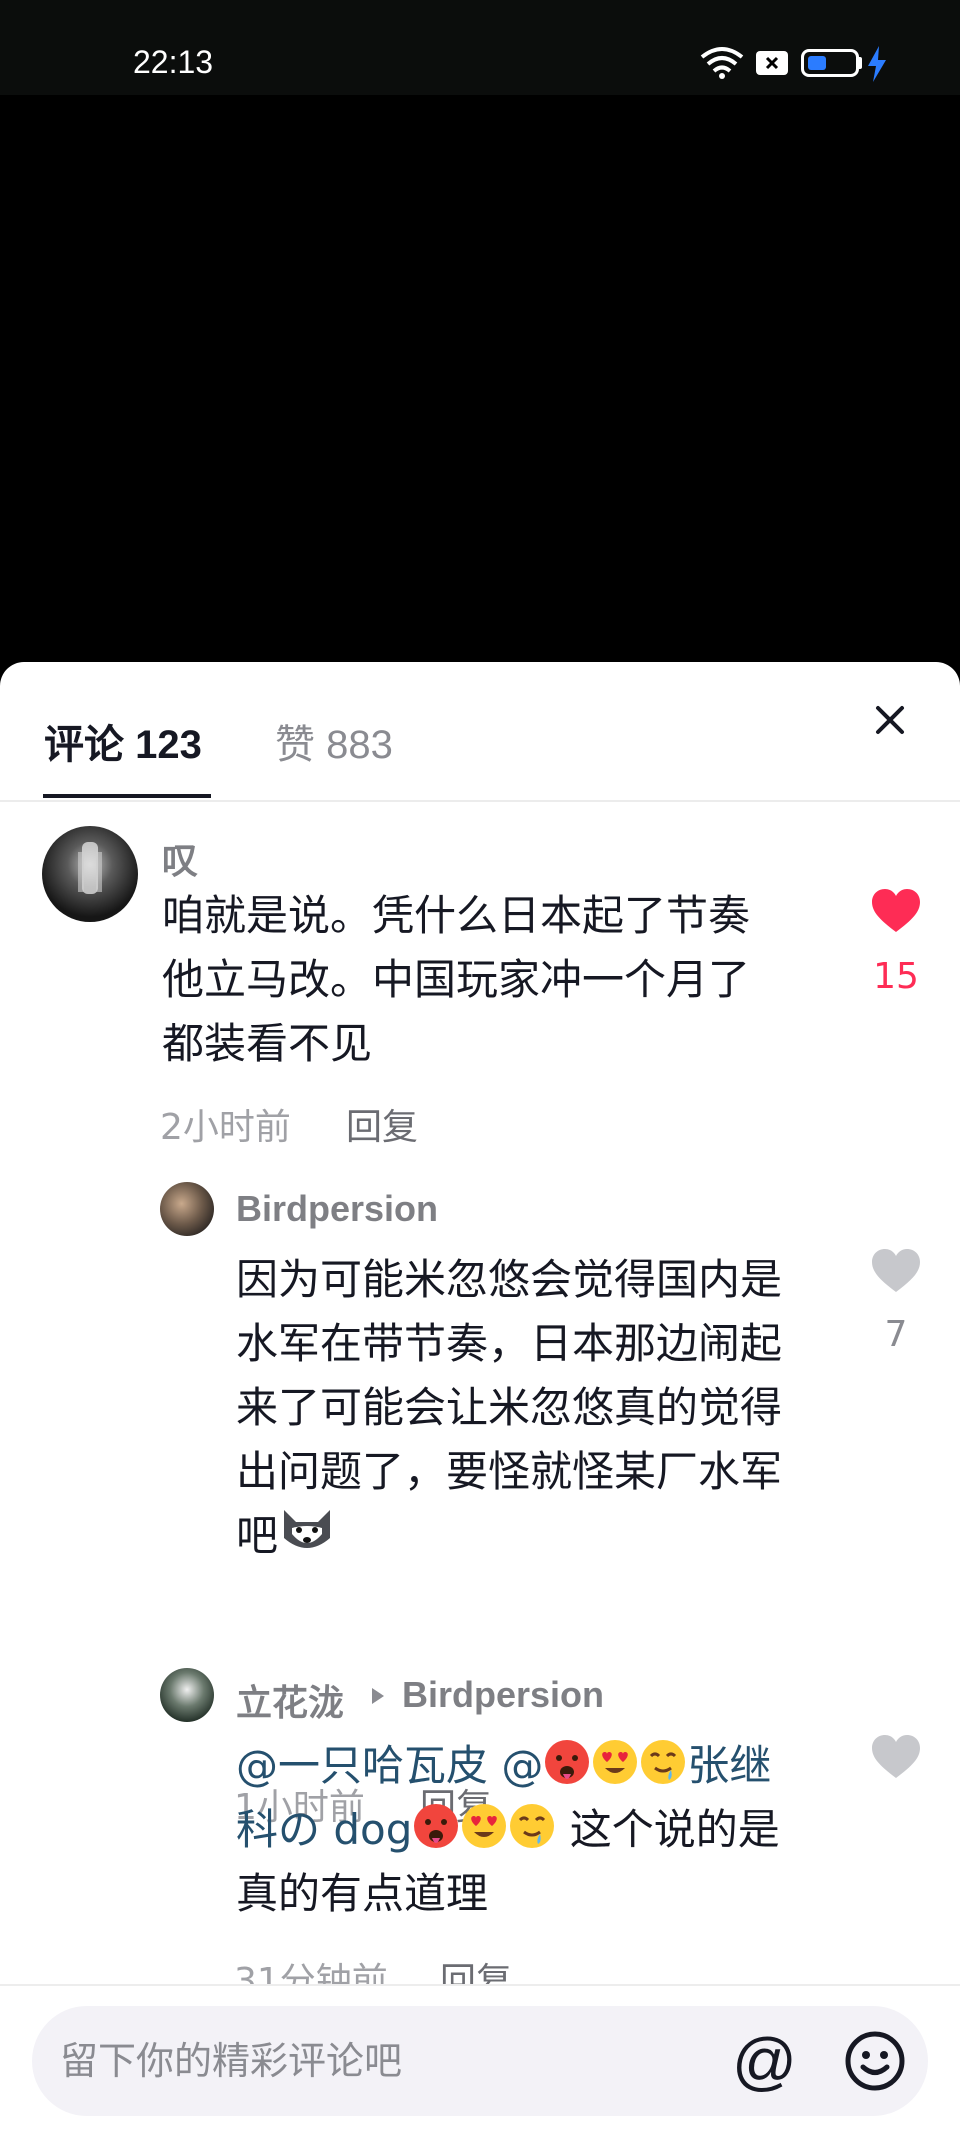 The image size is (960, 2133). What do you see at coordinates (830, 63) in the screenshot?
I see `battery-icon` at bounding box center [830, 63].